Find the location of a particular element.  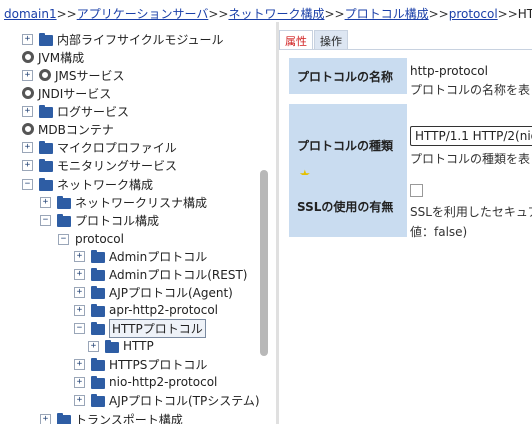

protocol-type-value: HTTP/1.1 HTTP/2(nio) プロトコルの種類を表しま is located at coordinates (471, 146).